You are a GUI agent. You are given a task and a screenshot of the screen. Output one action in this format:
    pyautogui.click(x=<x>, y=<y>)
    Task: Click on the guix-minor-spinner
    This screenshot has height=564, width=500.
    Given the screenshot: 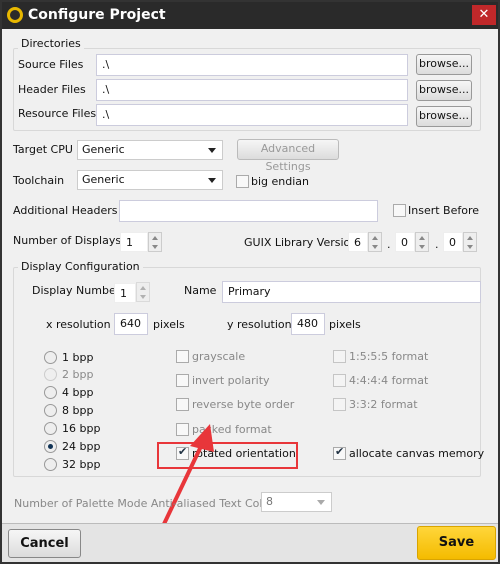 What is the action you would take?
    pyautogui.click(x=422, y=242)
    